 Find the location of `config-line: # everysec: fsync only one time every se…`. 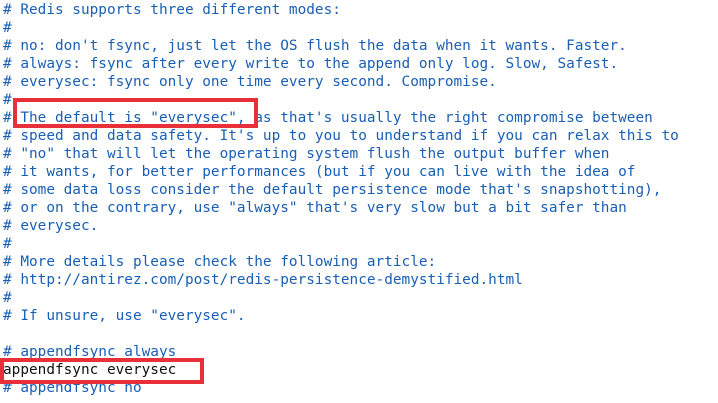

config-line: # everysec: fsync only one time every se… is located at coordinates (250, 82).